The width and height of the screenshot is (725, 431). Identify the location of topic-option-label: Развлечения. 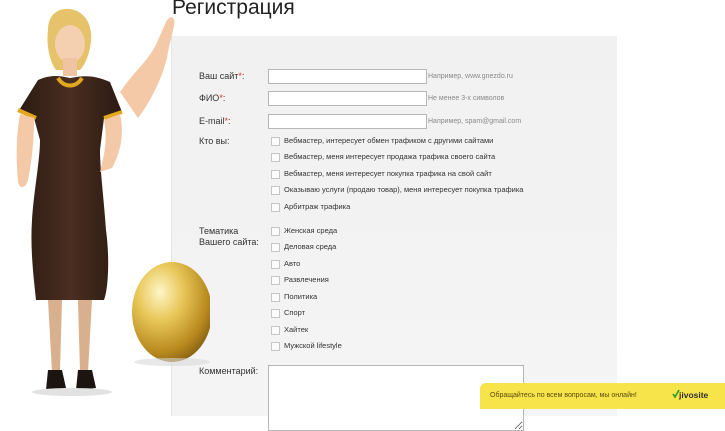
(306, 279).